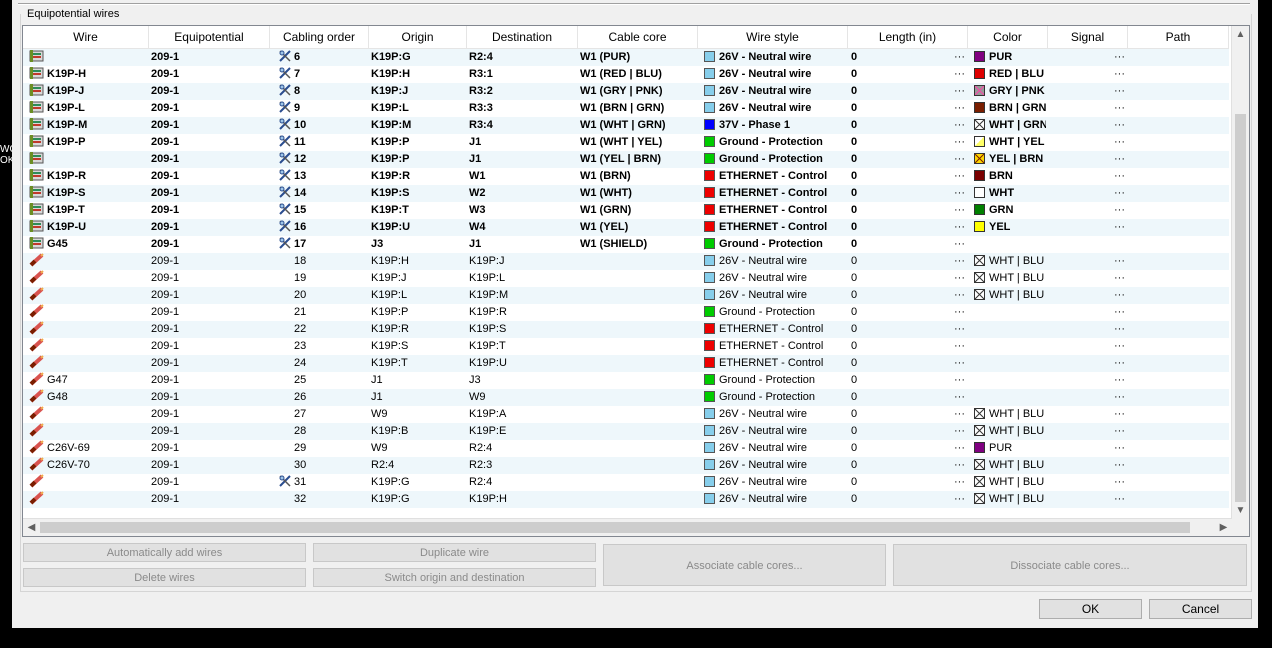 This screenshot has width=1272, height=648. I want to click on cell-cabling-order: 13, so click(322, 176).